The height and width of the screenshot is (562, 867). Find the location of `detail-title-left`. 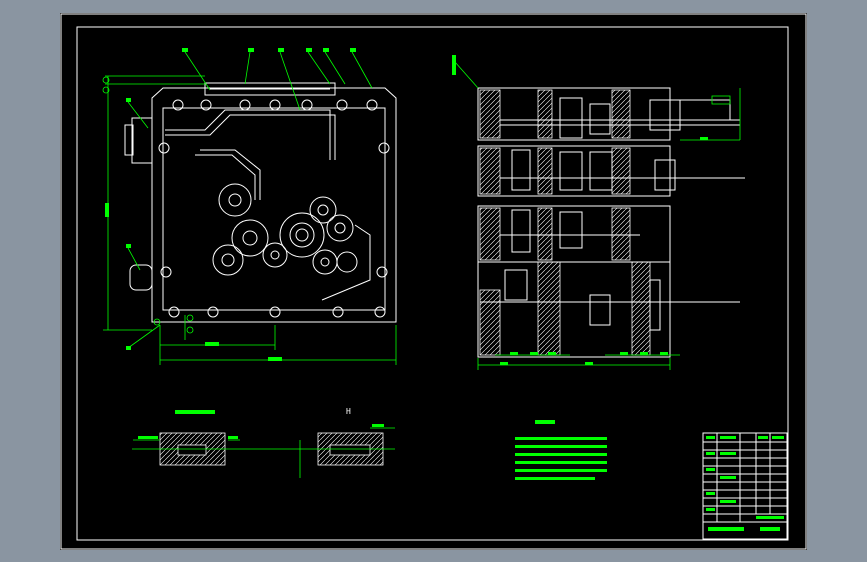

detail-title-left is located at coordinates (195, 412).